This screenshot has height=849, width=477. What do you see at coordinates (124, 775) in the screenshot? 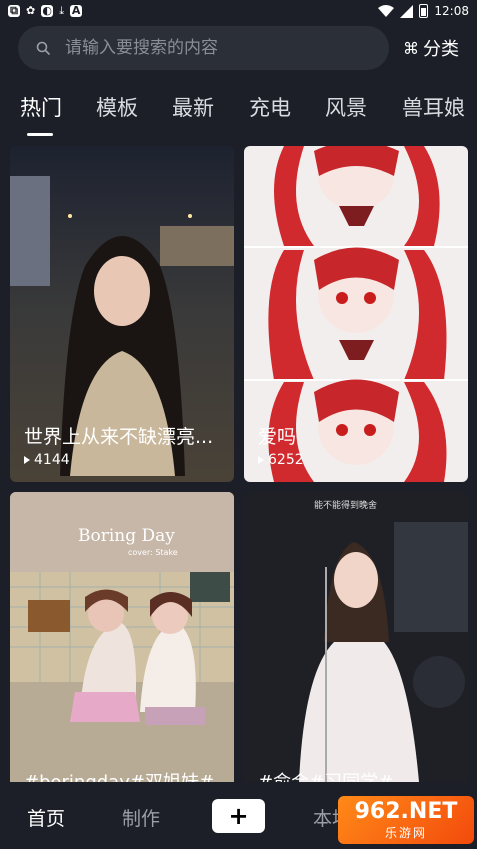
I see `card-title: #boringday#双姐妹#` at bounding box center [124, 775].